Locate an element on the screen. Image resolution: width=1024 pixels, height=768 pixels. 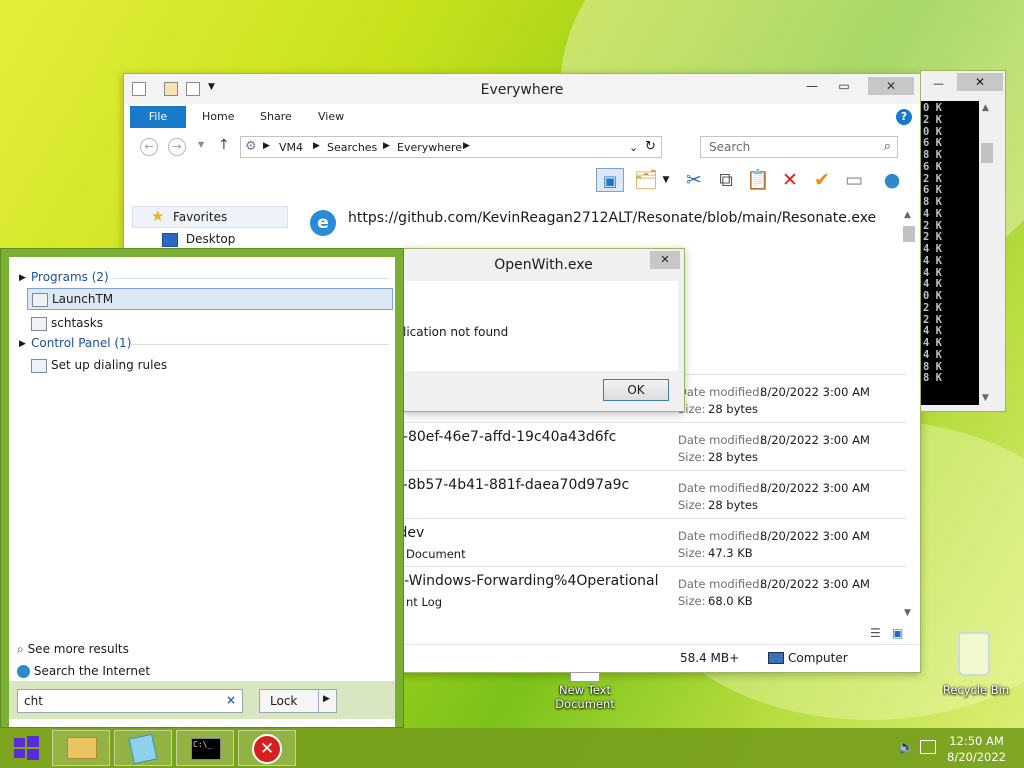
size-label: Size: is located at coordinates (692, 553).